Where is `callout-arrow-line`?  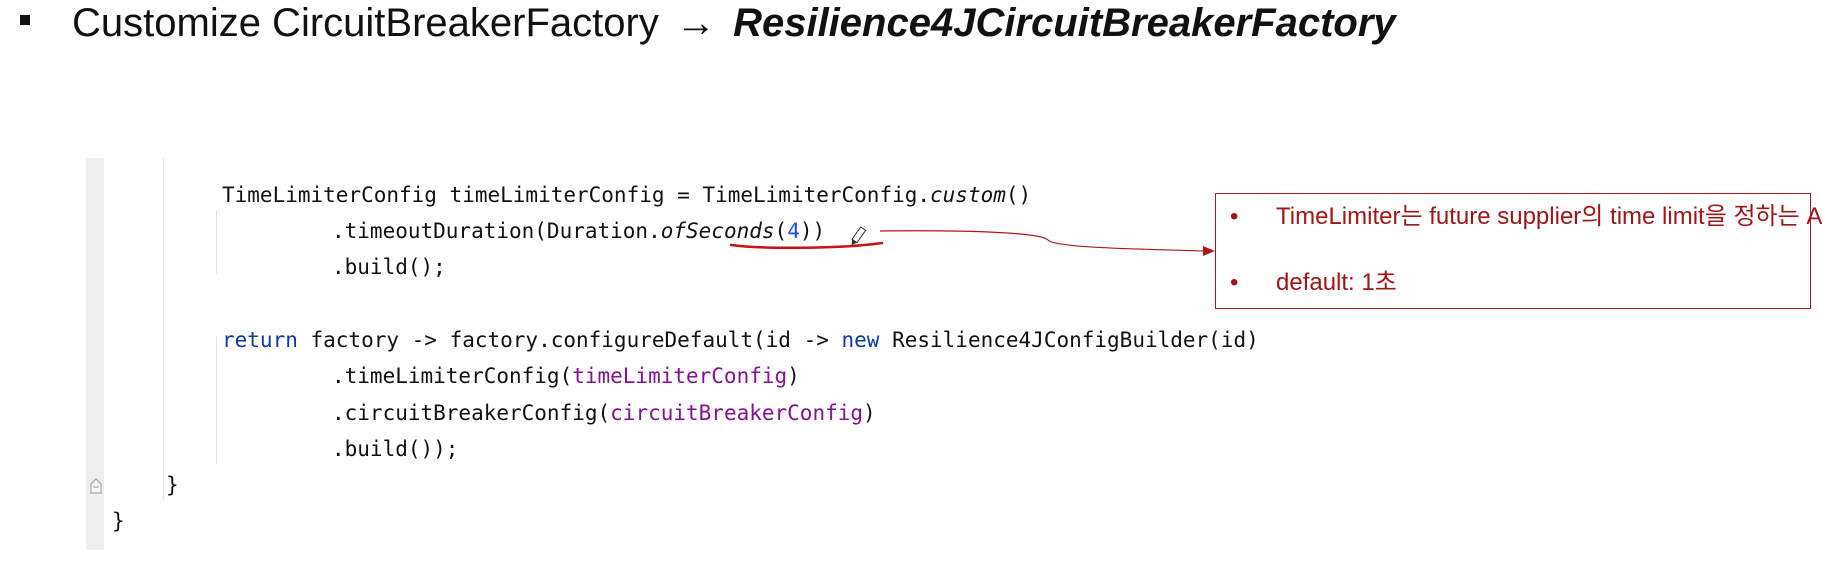
callout-arrow-line is located at coordinates (1042, 241).